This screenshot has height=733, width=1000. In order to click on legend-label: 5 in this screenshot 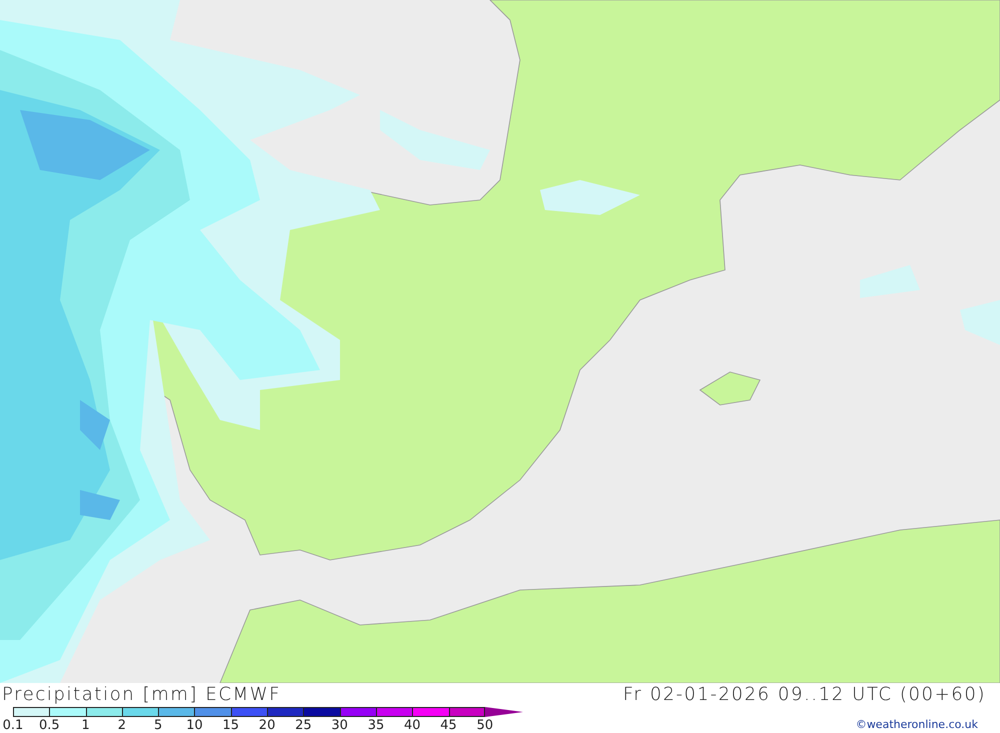, I will do `click(158, 725)`.